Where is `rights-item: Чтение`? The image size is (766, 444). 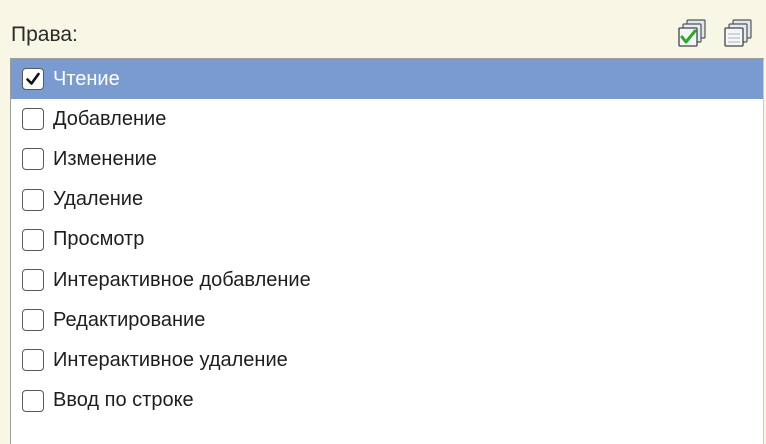 rights-item: Чтение is located at coordinates (387, 79).